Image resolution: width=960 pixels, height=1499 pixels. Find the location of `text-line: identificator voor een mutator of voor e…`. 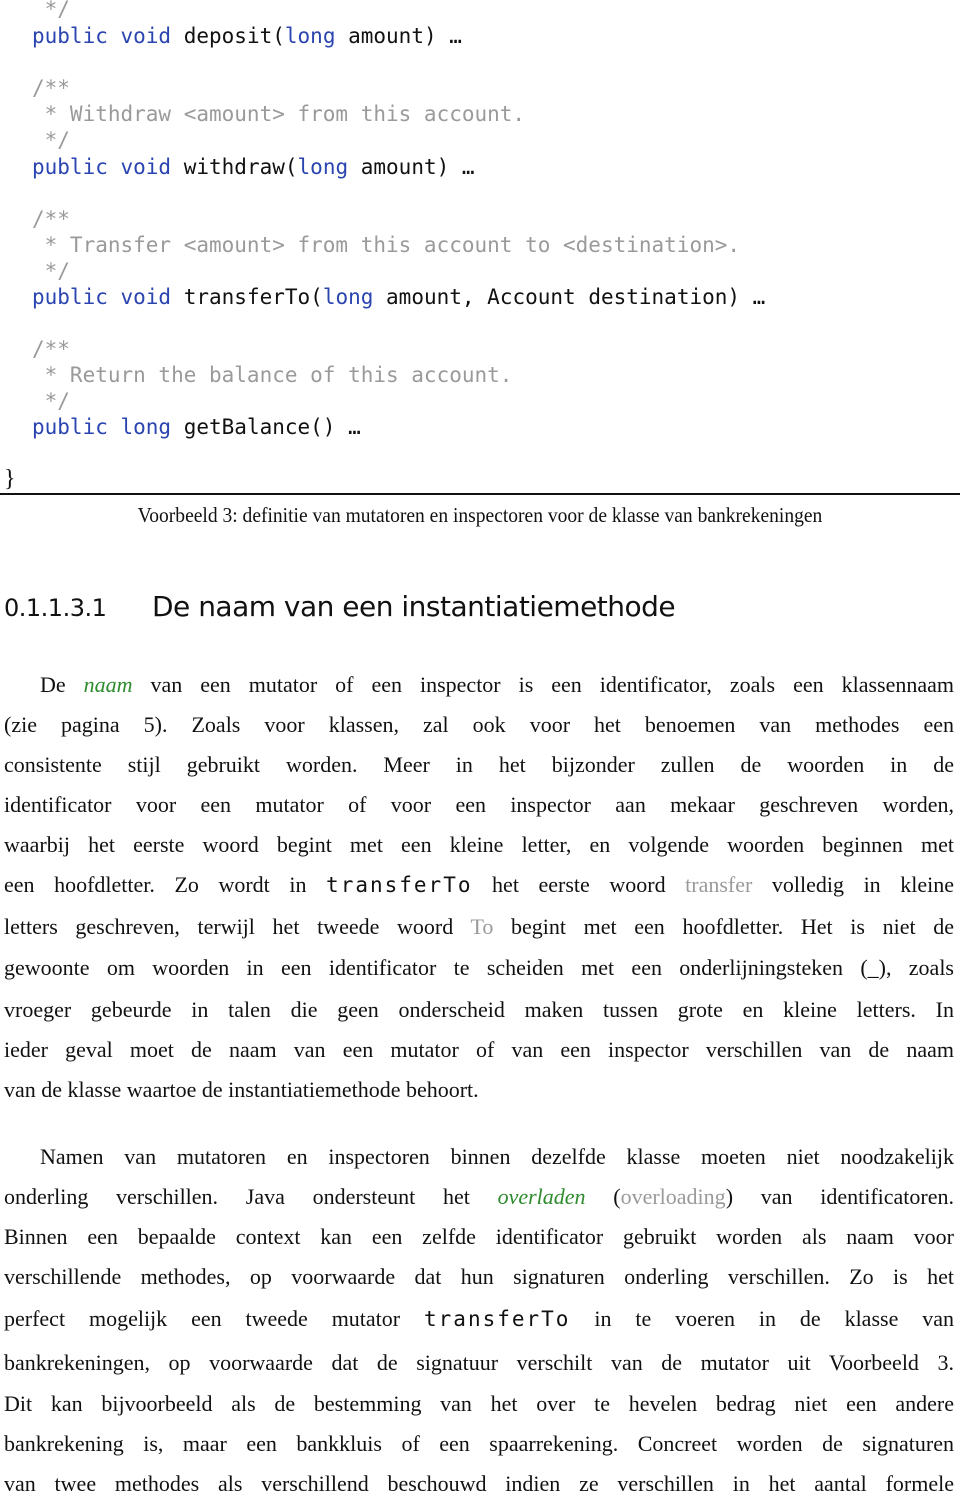

text-line: identificator voor een mutator of voor e… is located at coordinates (479, 804).